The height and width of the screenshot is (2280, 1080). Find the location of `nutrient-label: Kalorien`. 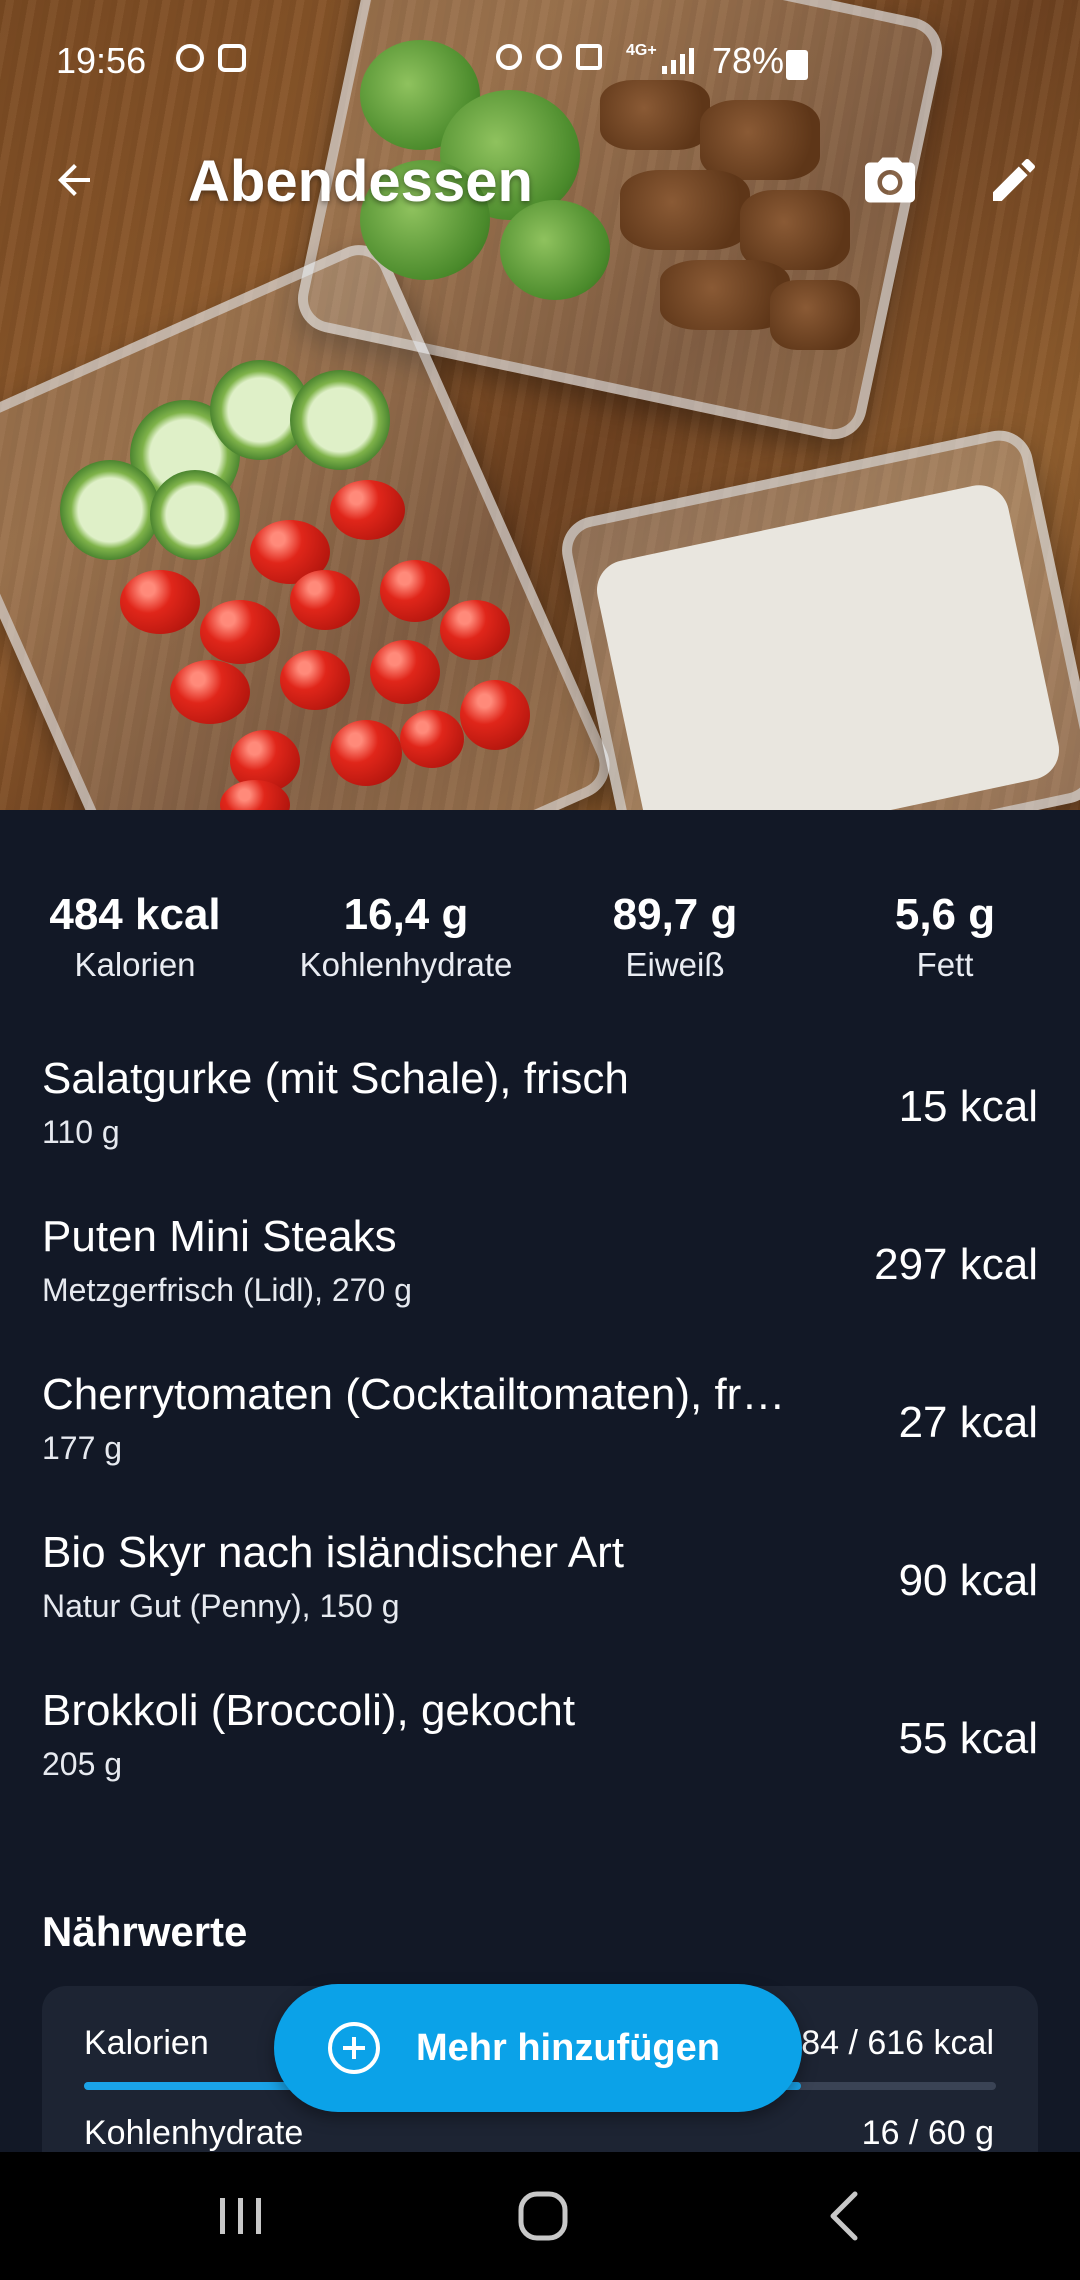

nutrient-label: Kalorien is located at coordinates (146, 2043).